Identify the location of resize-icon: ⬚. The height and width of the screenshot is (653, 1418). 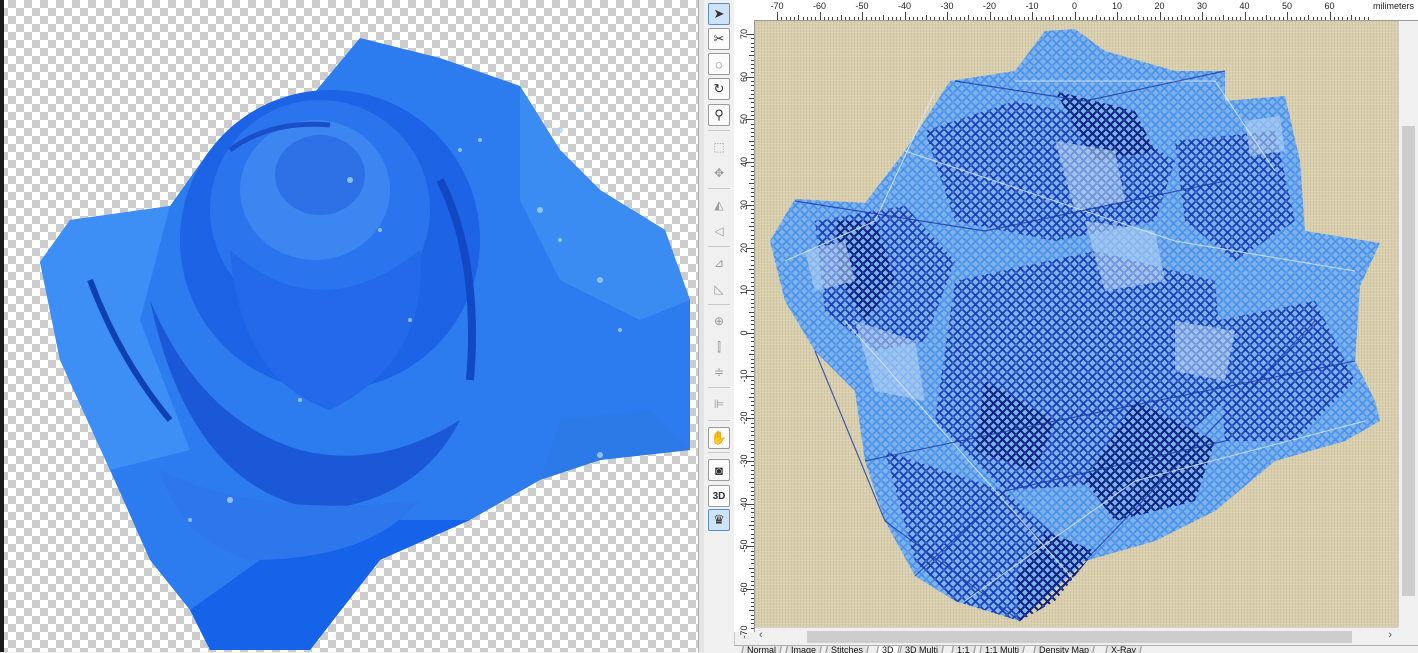
(719, 147).